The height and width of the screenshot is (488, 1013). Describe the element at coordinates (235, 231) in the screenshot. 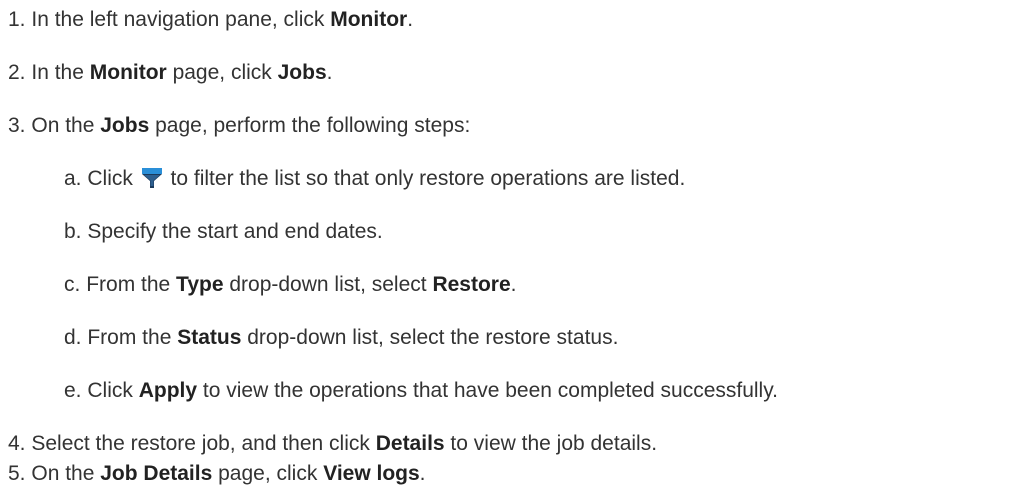

I see `step-text: Specify the start and end dates.` at that location.